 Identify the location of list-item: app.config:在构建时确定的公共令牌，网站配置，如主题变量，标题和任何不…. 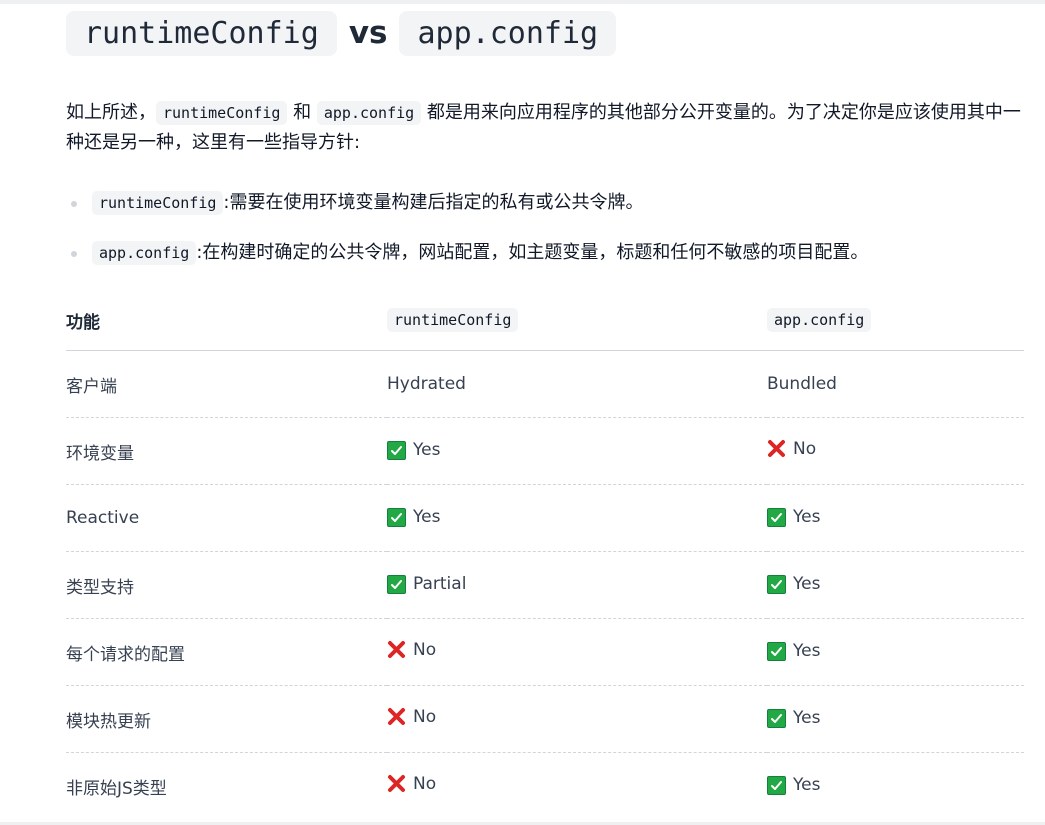
(545, 253).